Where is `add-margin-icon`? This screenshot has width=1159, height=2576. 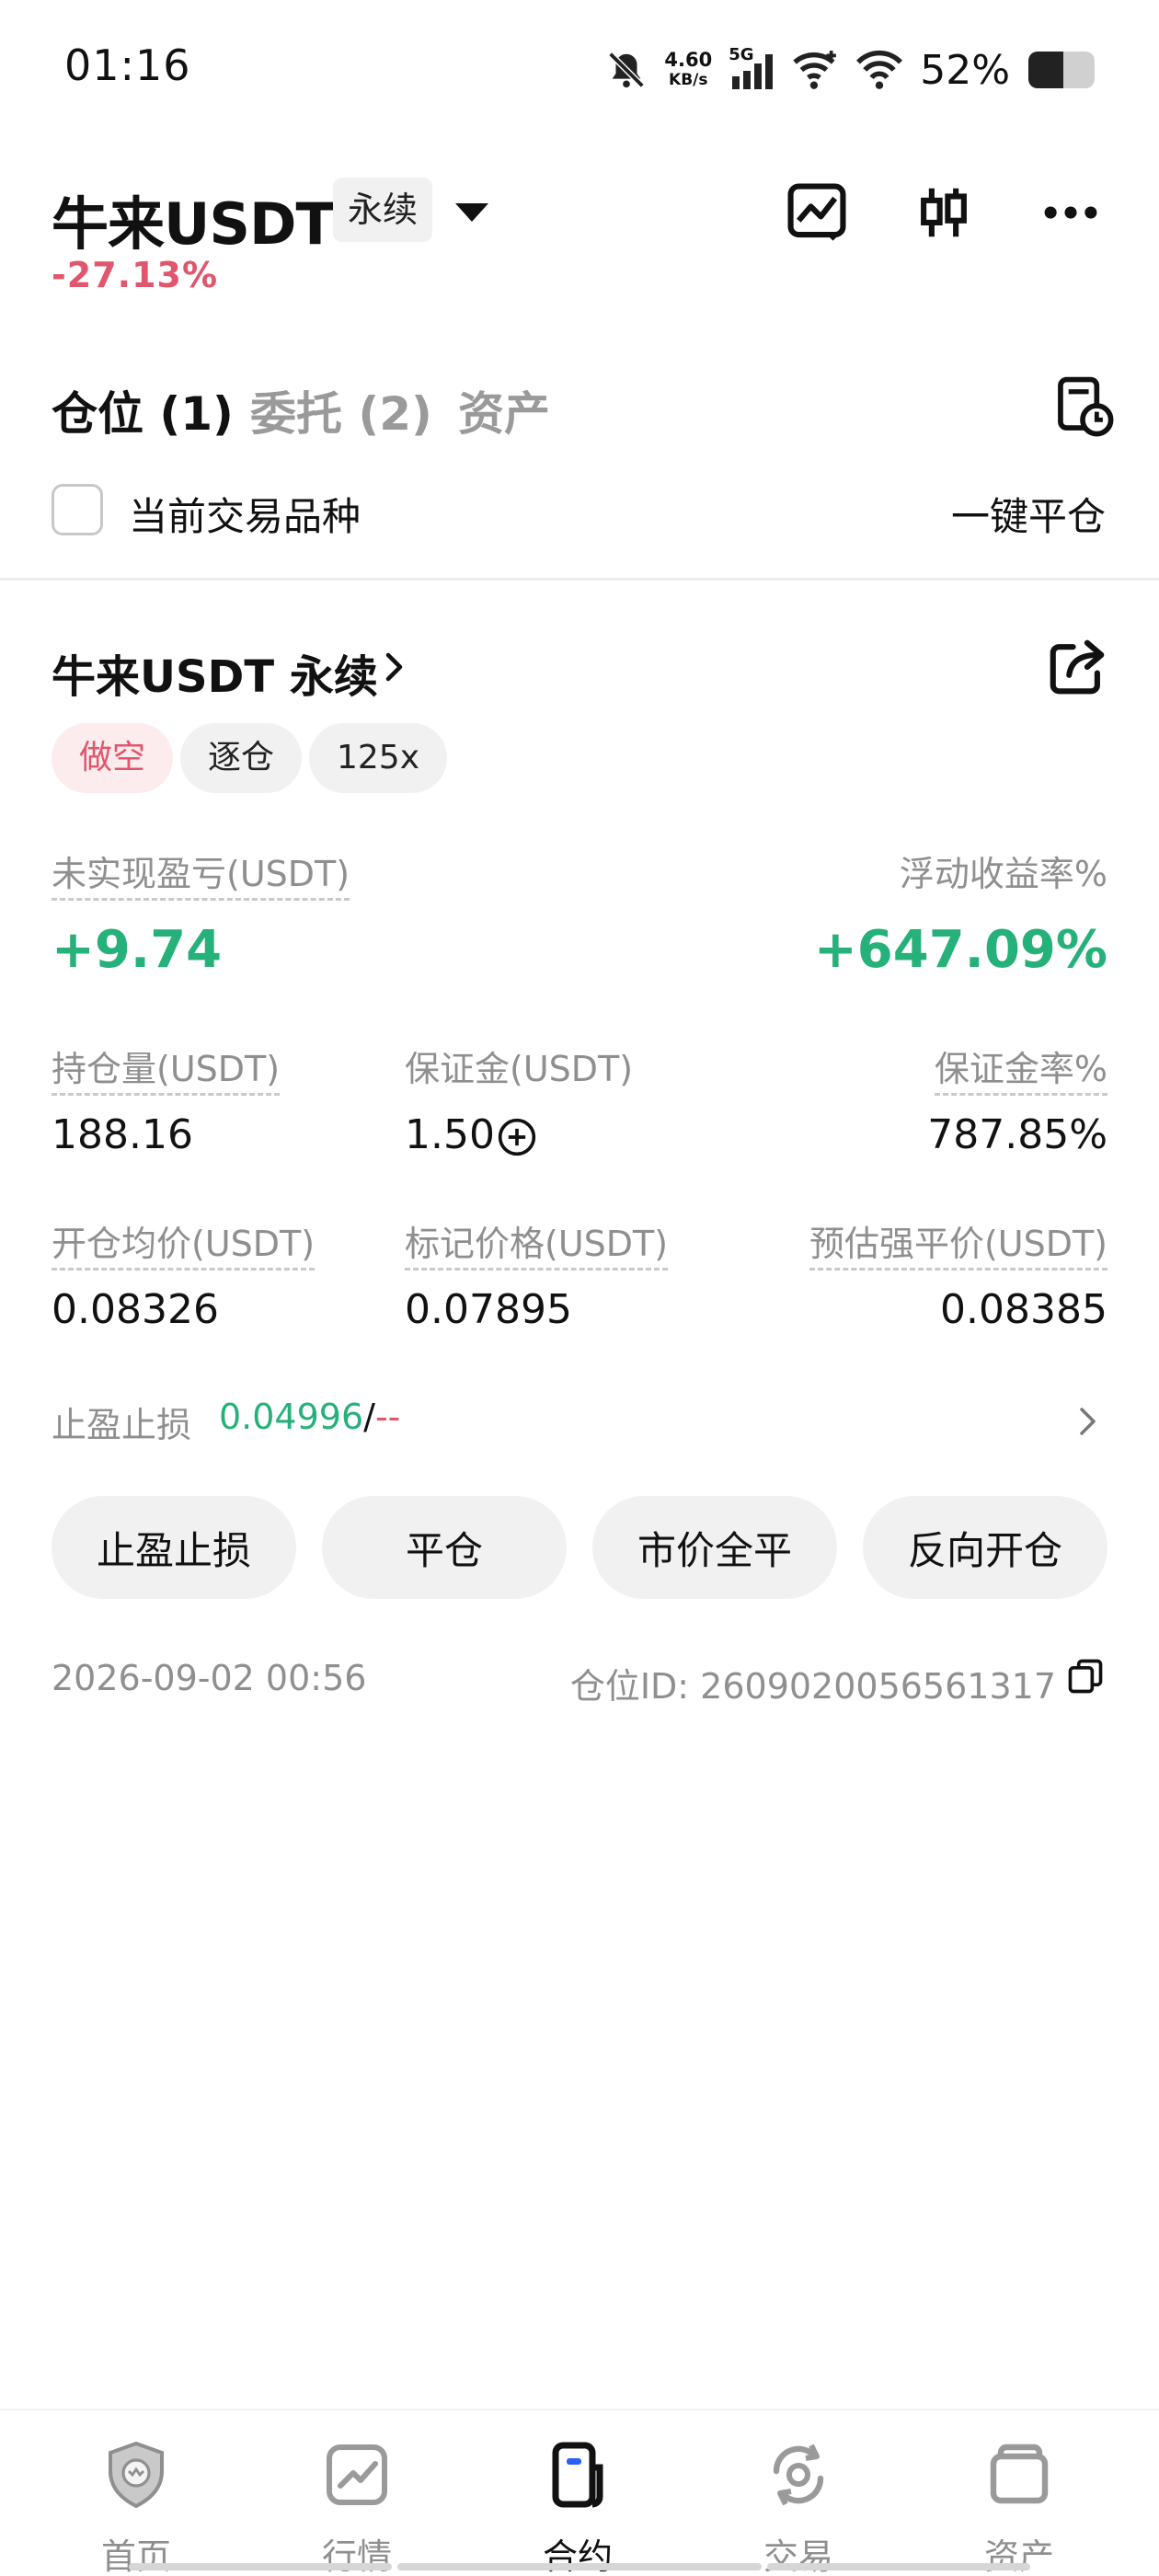 add-margin-icon is located at coordinates (517, 1137).